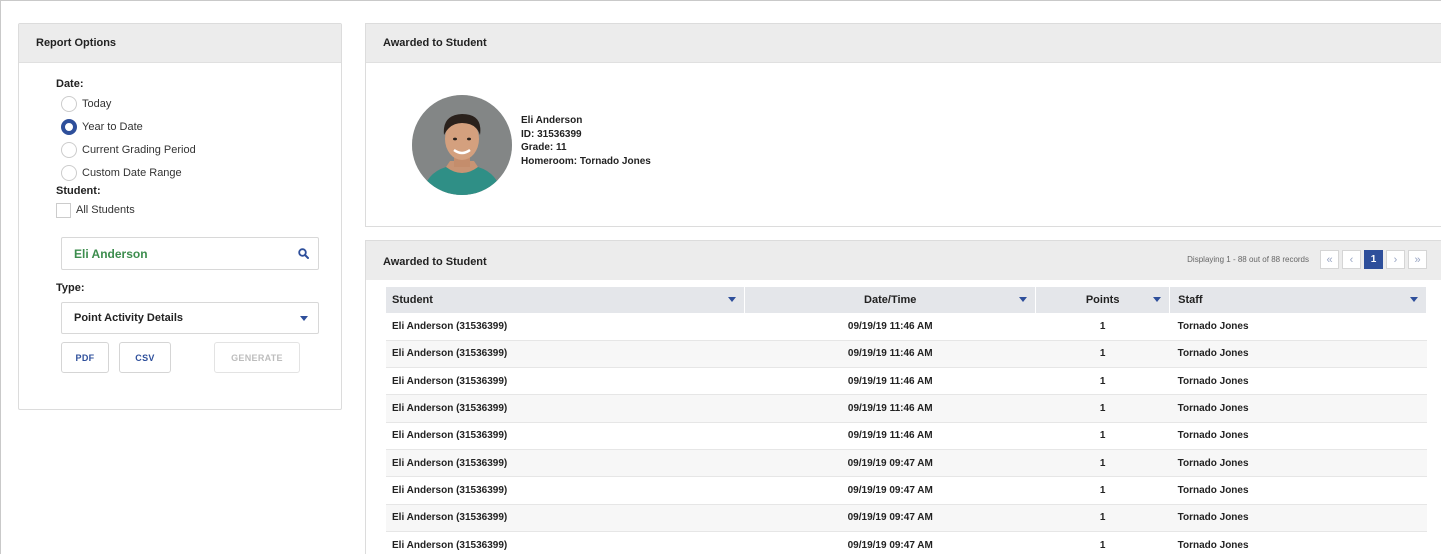 Image resolution: width=1441 pixels, height=554 pixels. Describe the element at coordinates (552, 120) in the screenshot. I see `student-name: Eli Anderson` at that location.